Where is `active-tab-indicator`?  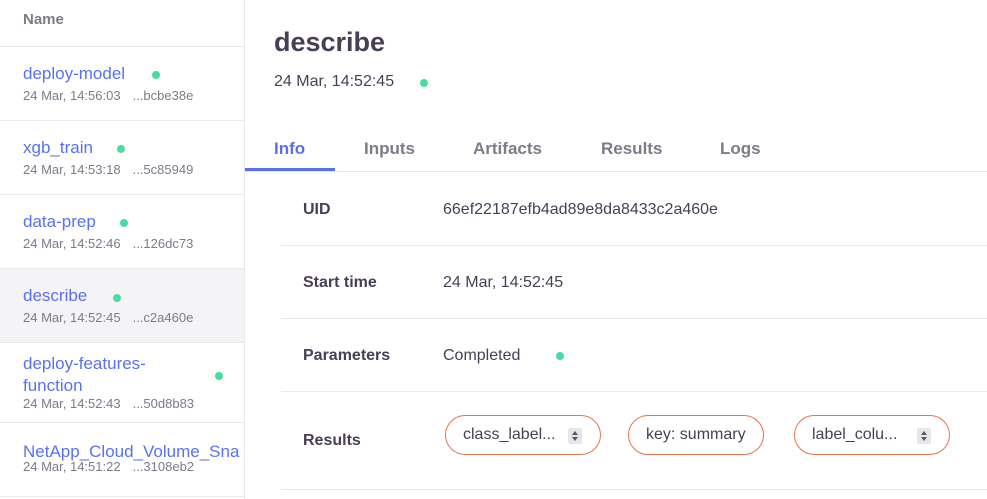
active-tab-indicator is located at coordinates (290, 169).